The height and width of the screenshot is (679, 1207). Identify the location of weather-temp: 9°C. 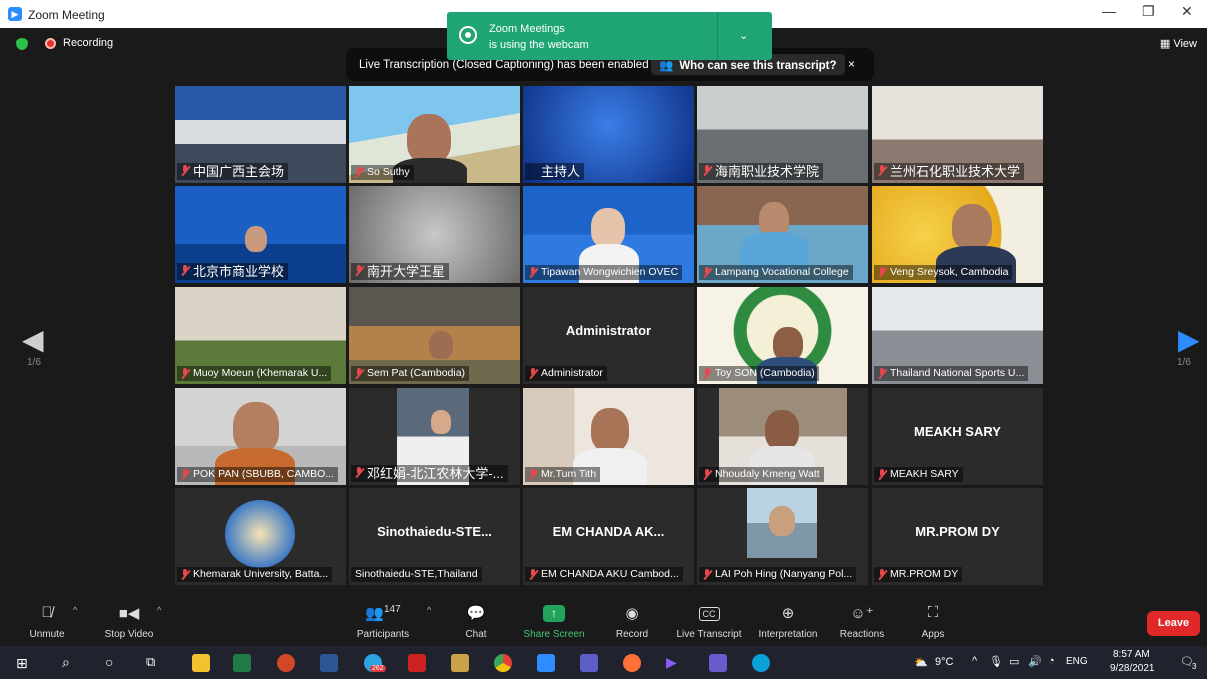
(944, 662).